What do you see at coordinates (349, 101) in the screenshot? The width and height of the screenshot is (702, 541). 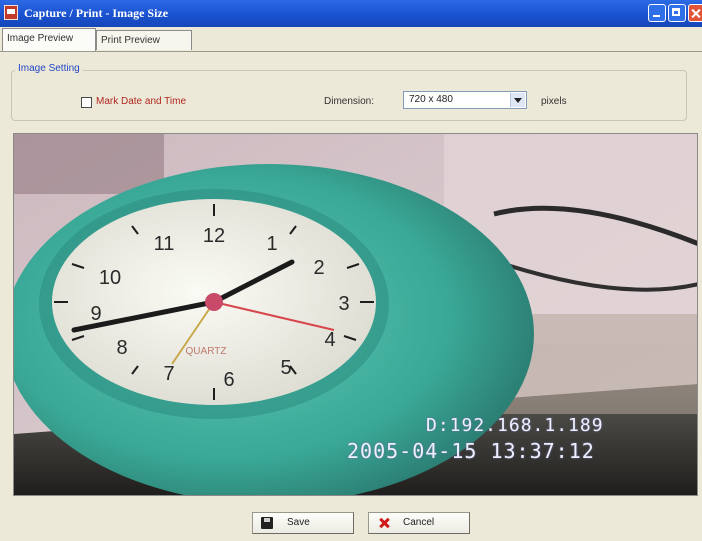 I see `dimension-label: Dimension:` at bounding box center [349, 101].